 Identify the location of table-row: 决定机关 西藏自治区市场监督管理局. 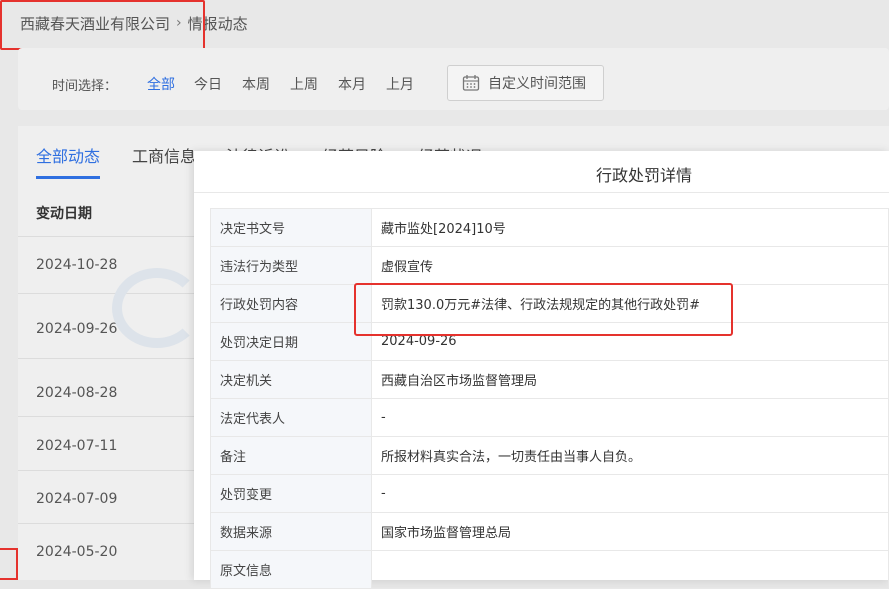
(549, 379).